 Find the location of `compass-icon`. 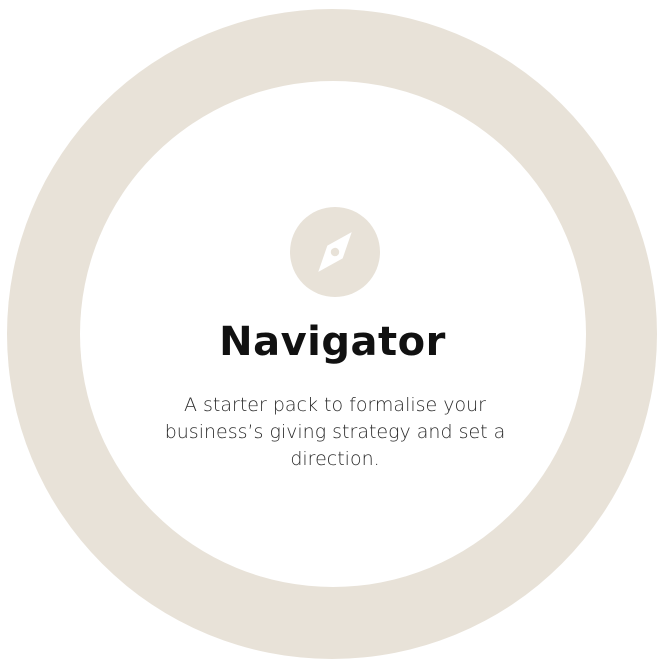

compass-icon is located at coordinates (335, 252).